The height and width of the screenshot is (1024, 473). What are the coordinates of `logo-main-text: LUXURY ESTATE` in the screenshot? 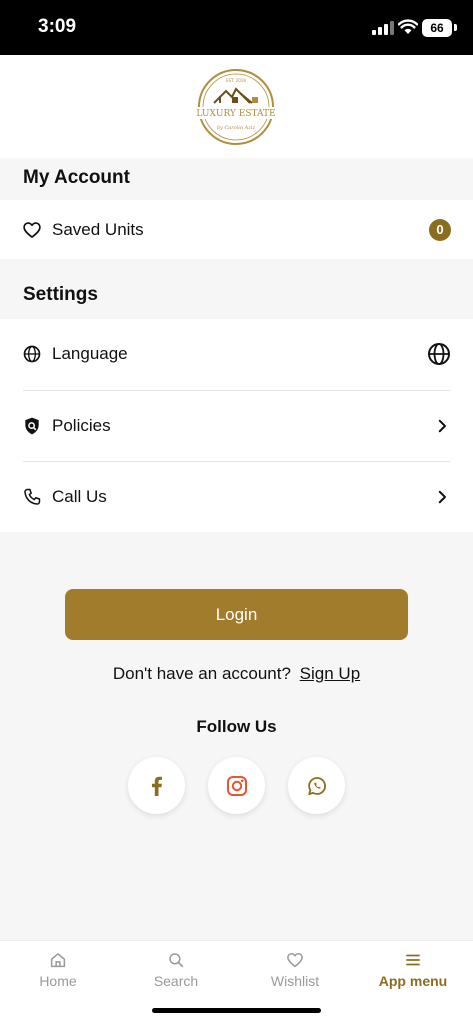 It's located at (235, 114).